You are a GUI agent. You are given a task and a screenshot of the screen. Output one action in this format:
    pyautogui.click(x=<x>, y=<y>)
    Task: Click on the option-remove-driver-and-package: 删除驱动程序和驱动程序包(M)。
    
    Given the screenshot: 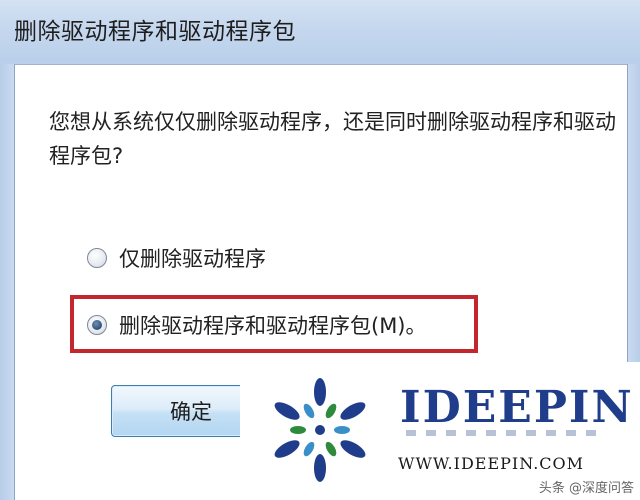 What is the action you would take?
    pyautogui.click(x=257, y=325)
    